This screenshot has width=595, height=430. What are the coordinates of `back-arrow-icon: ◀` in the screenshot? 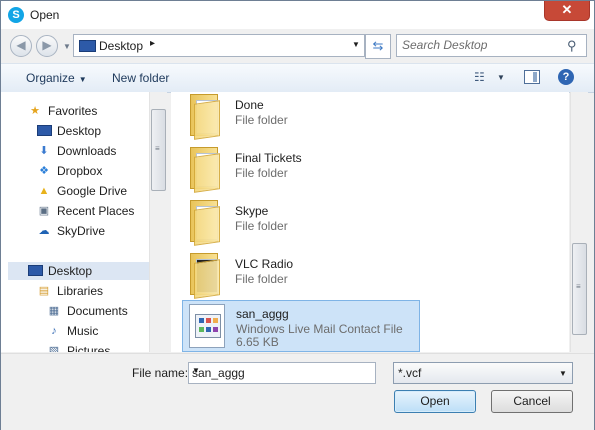 It's located at (21, 45).